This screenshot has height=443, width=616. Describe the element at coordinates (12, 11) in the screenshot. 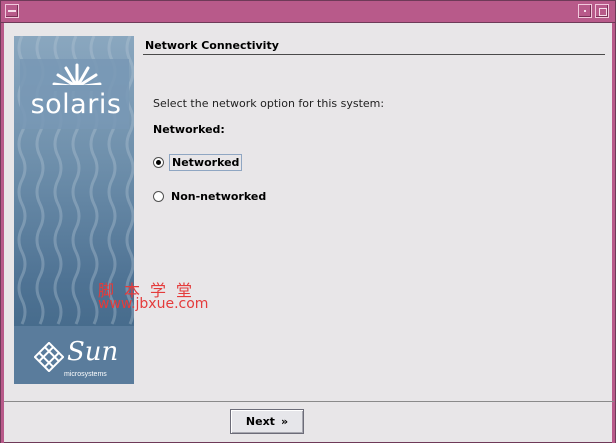

I see `window-menu-button` at that location.